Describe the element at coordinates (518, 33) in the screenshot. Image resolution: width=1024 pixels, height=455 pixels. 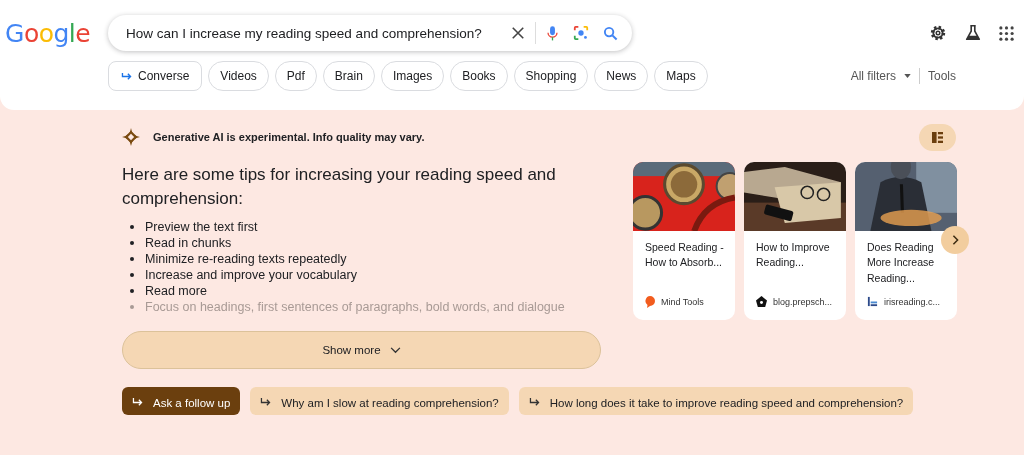
I see `close-icon` at that location.